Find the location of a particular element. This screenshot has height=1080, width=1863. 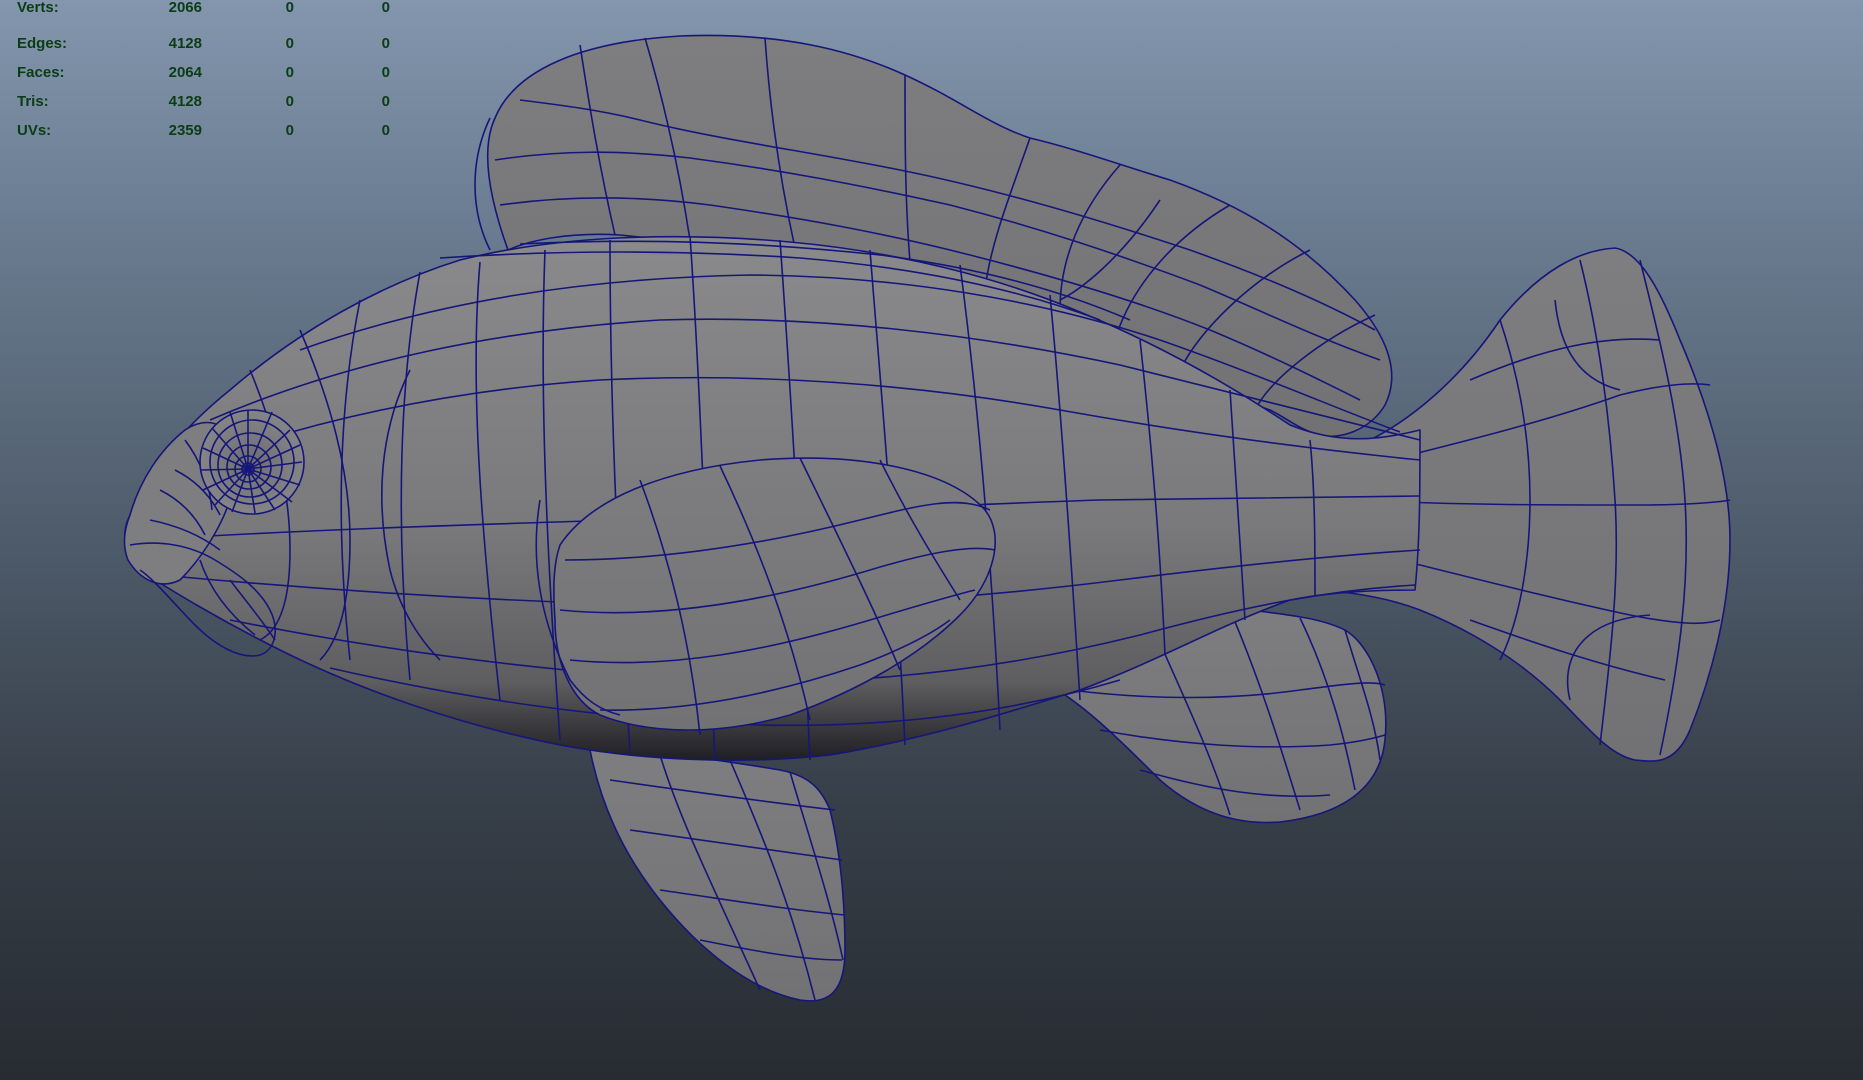

hud-total-value: 2066 is located at coordinates (185, 8).